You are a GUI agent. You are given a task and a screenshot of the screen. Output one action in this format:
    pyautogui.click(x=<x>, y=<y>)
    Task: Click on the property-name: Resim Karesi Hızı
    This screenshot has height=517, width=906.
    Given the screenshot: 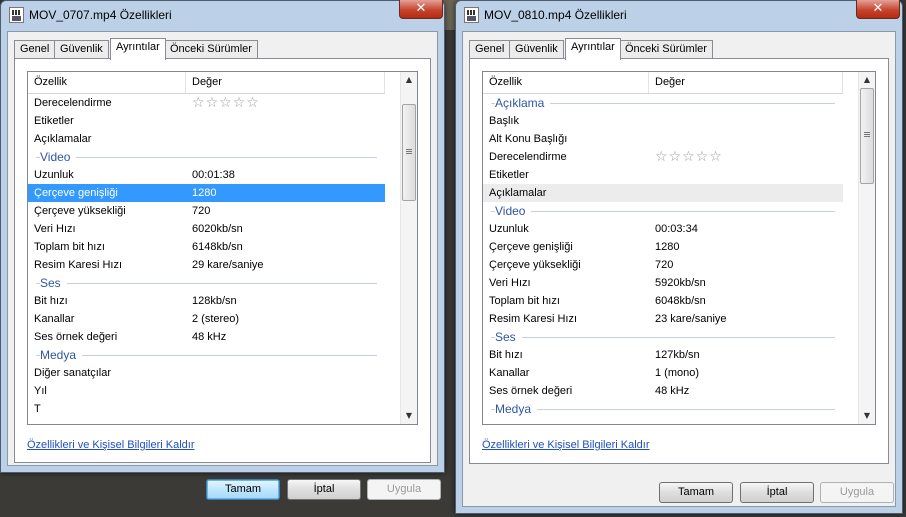 What is the action you would take?
    pyautogui.click(x=533, y=319)
    